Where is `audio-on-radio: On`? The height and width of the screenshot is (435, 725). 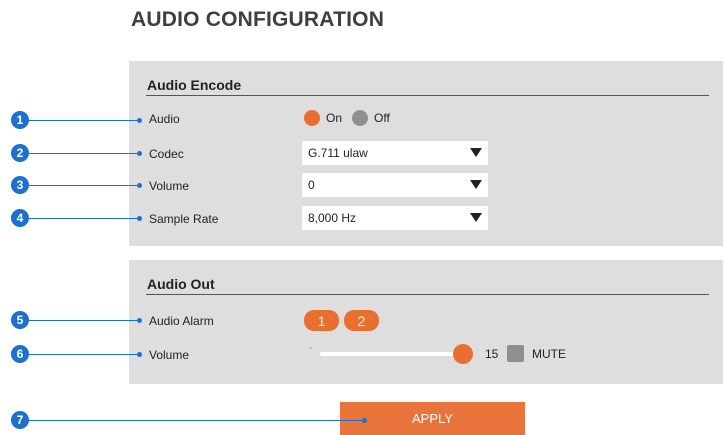
audio-on-radio: On is located at coordinates (323, 118).